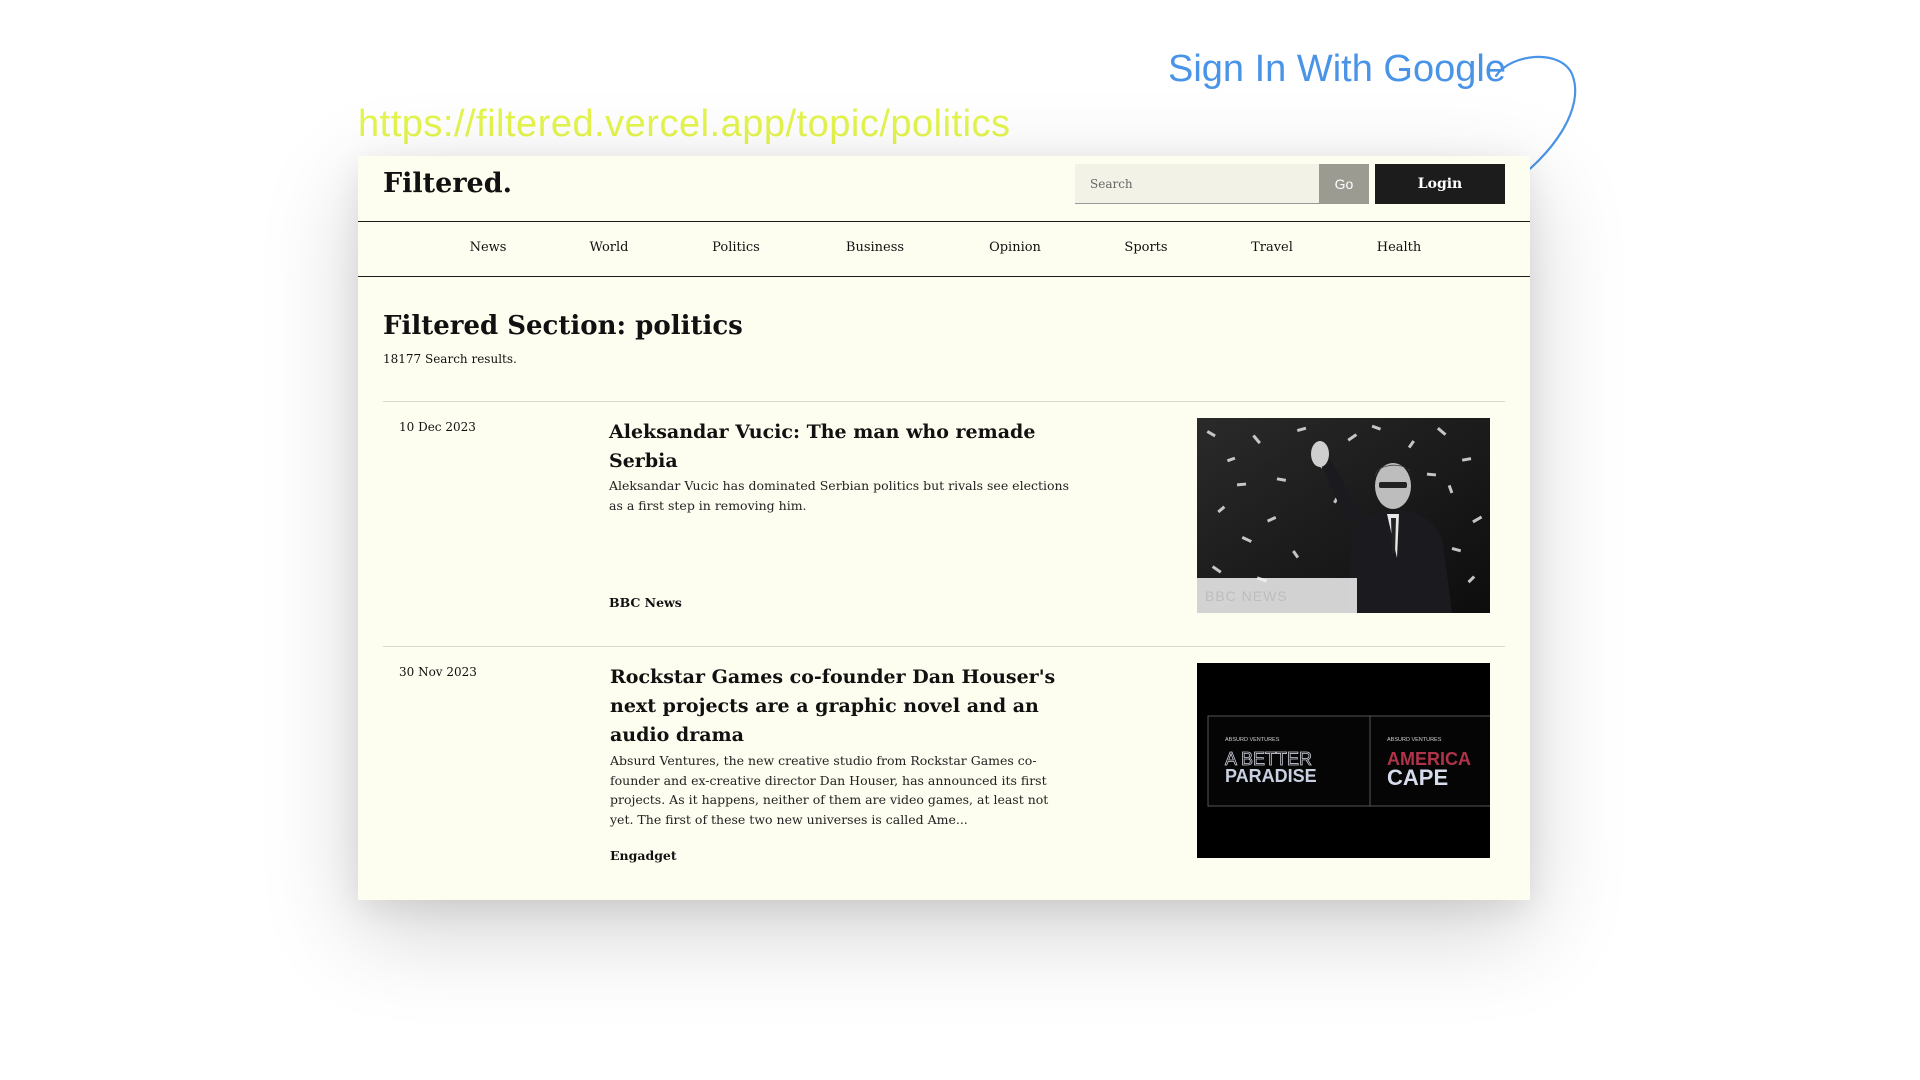  Describe the element at coordinates (1337, 69) in the screenshot. I see `sign-in-annotation-label: Sign In With Google` at that location.